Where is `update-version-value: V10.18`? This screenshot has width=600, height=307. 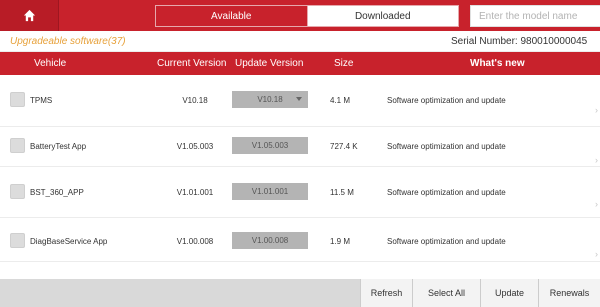 update-version-value: V10.18 is located at coordinates (270, 99).